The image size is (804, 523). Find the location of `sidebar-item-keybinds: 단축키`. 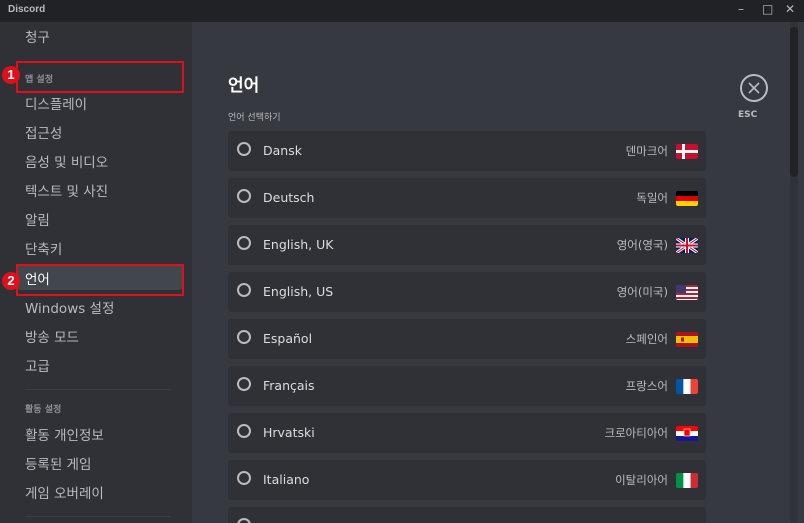

sidebar-item-keybinds: 단축키 is located at coordinates (99, 247).